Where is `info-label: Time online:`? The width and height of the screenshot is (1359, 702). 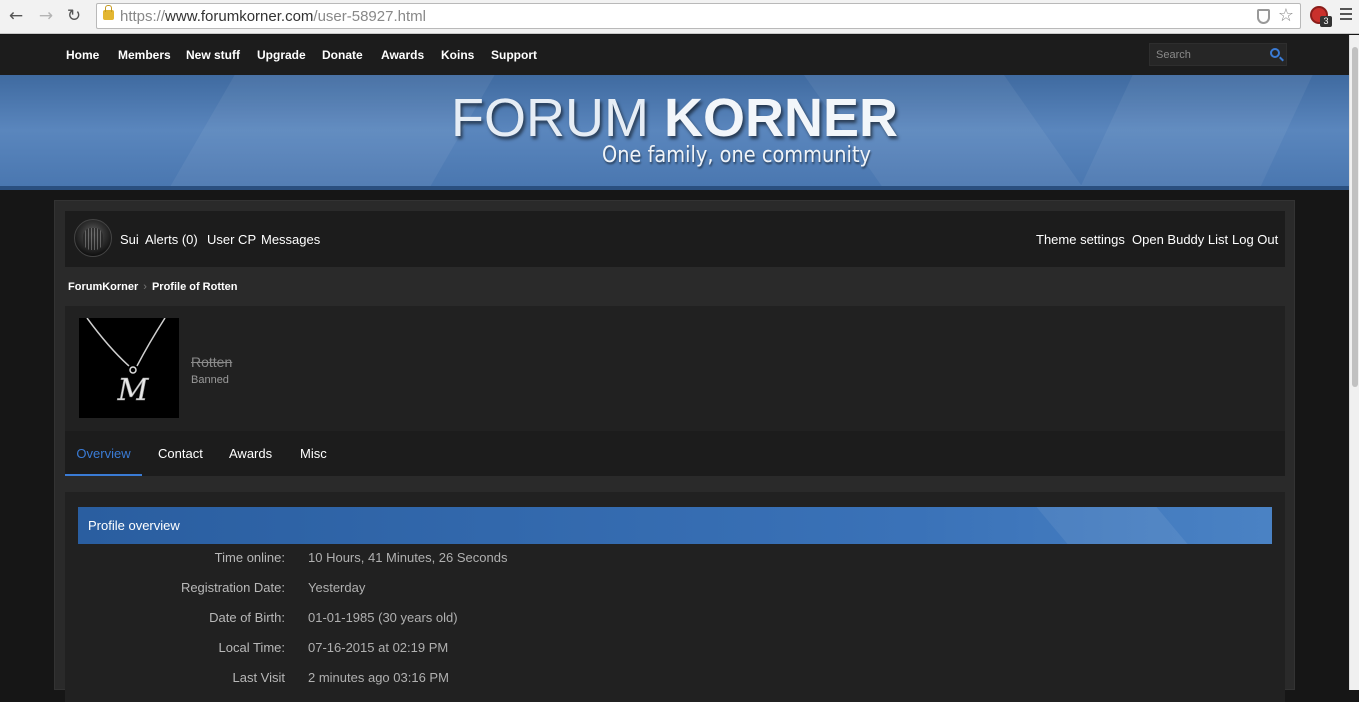 info-label: Time online: is located at coordinates (249, 557).